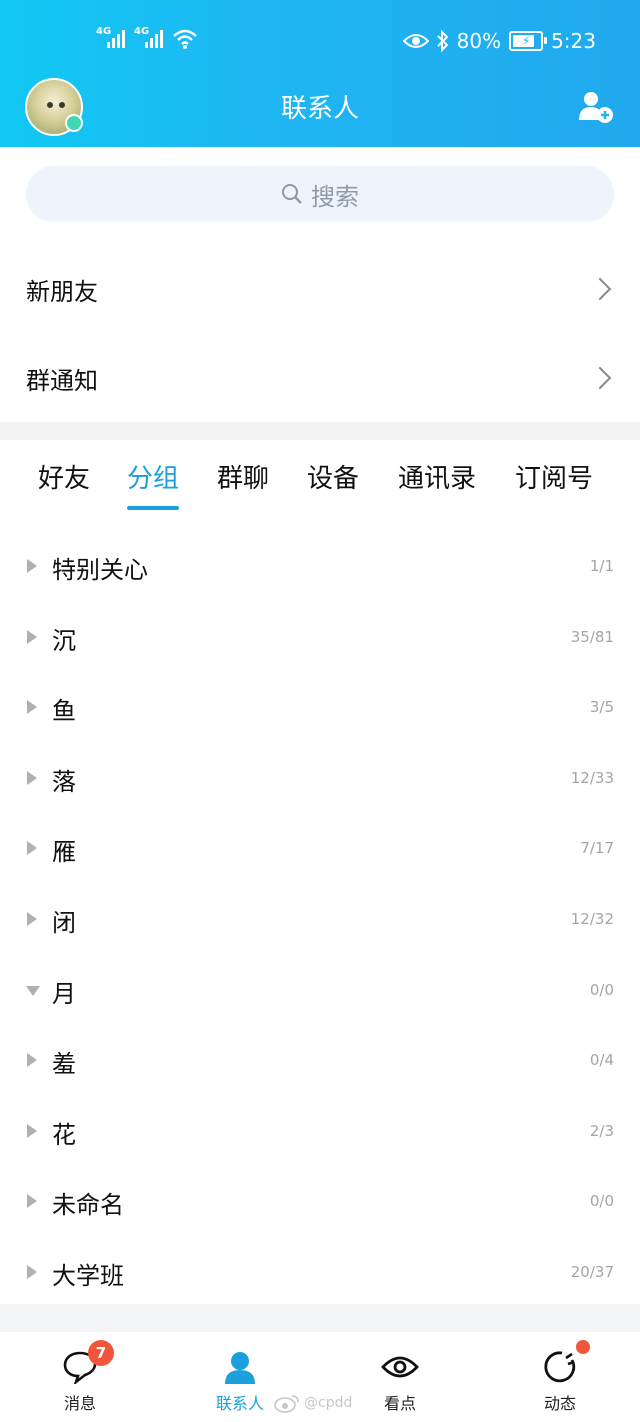 Image resolution: width=640 pixels, height=1422 pixels. Describe the element at coordinates (596, 107) in the screenshot. I see `add-friend-button` at that location.